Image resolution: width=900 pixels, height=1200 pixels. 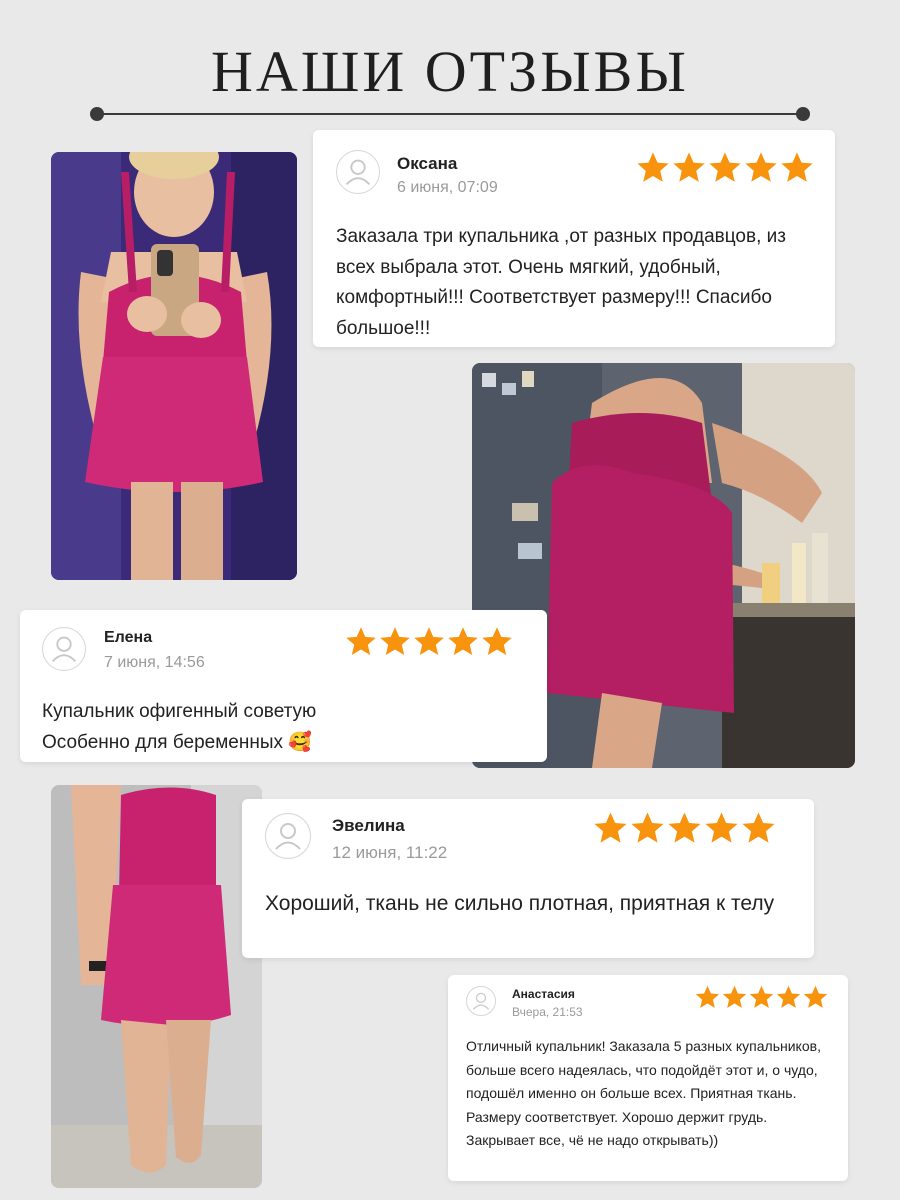 What do you see at coordinates (543, 994) in the screenshot?
I see `reviewer-name: Анастасия` at bounding box center [543, 994].